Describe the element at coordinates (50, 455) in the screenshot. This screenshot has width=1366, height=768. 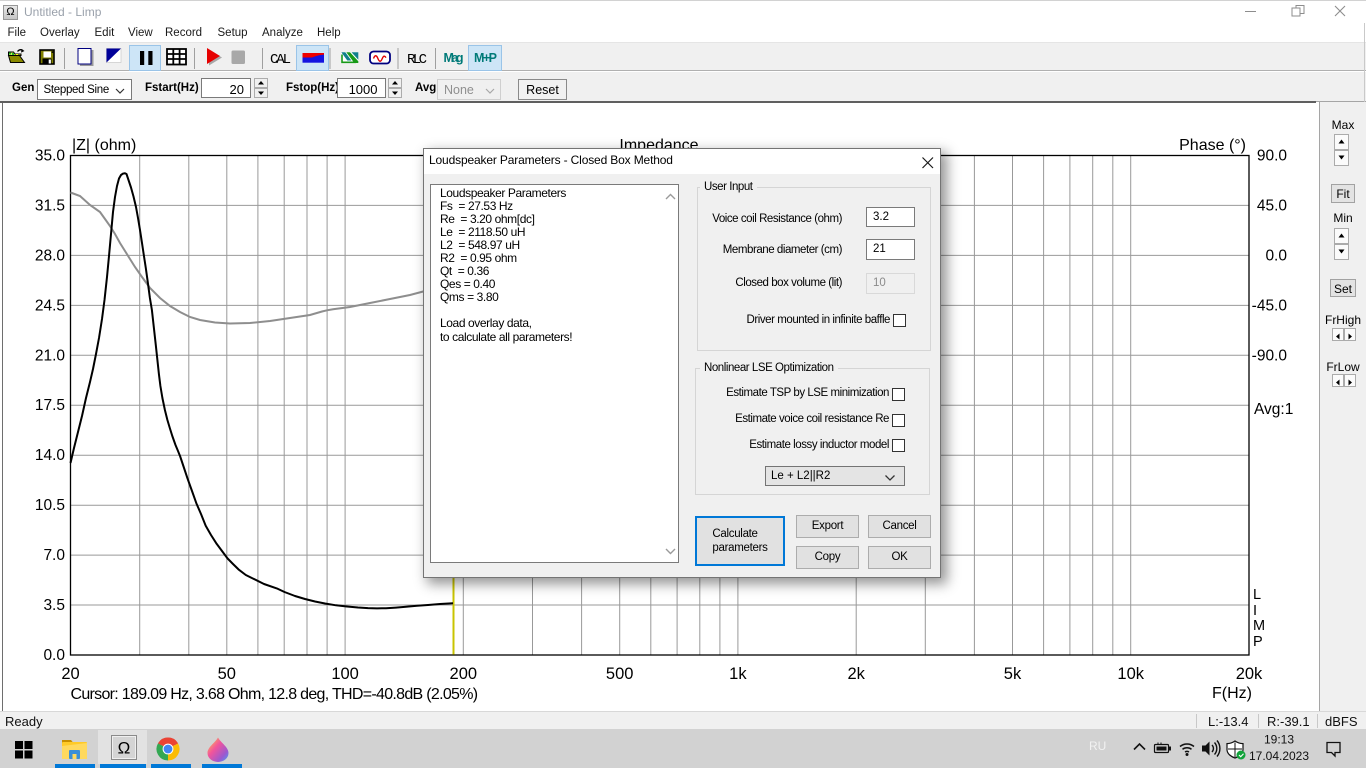
I see `svg-text: 14.0` at that location.